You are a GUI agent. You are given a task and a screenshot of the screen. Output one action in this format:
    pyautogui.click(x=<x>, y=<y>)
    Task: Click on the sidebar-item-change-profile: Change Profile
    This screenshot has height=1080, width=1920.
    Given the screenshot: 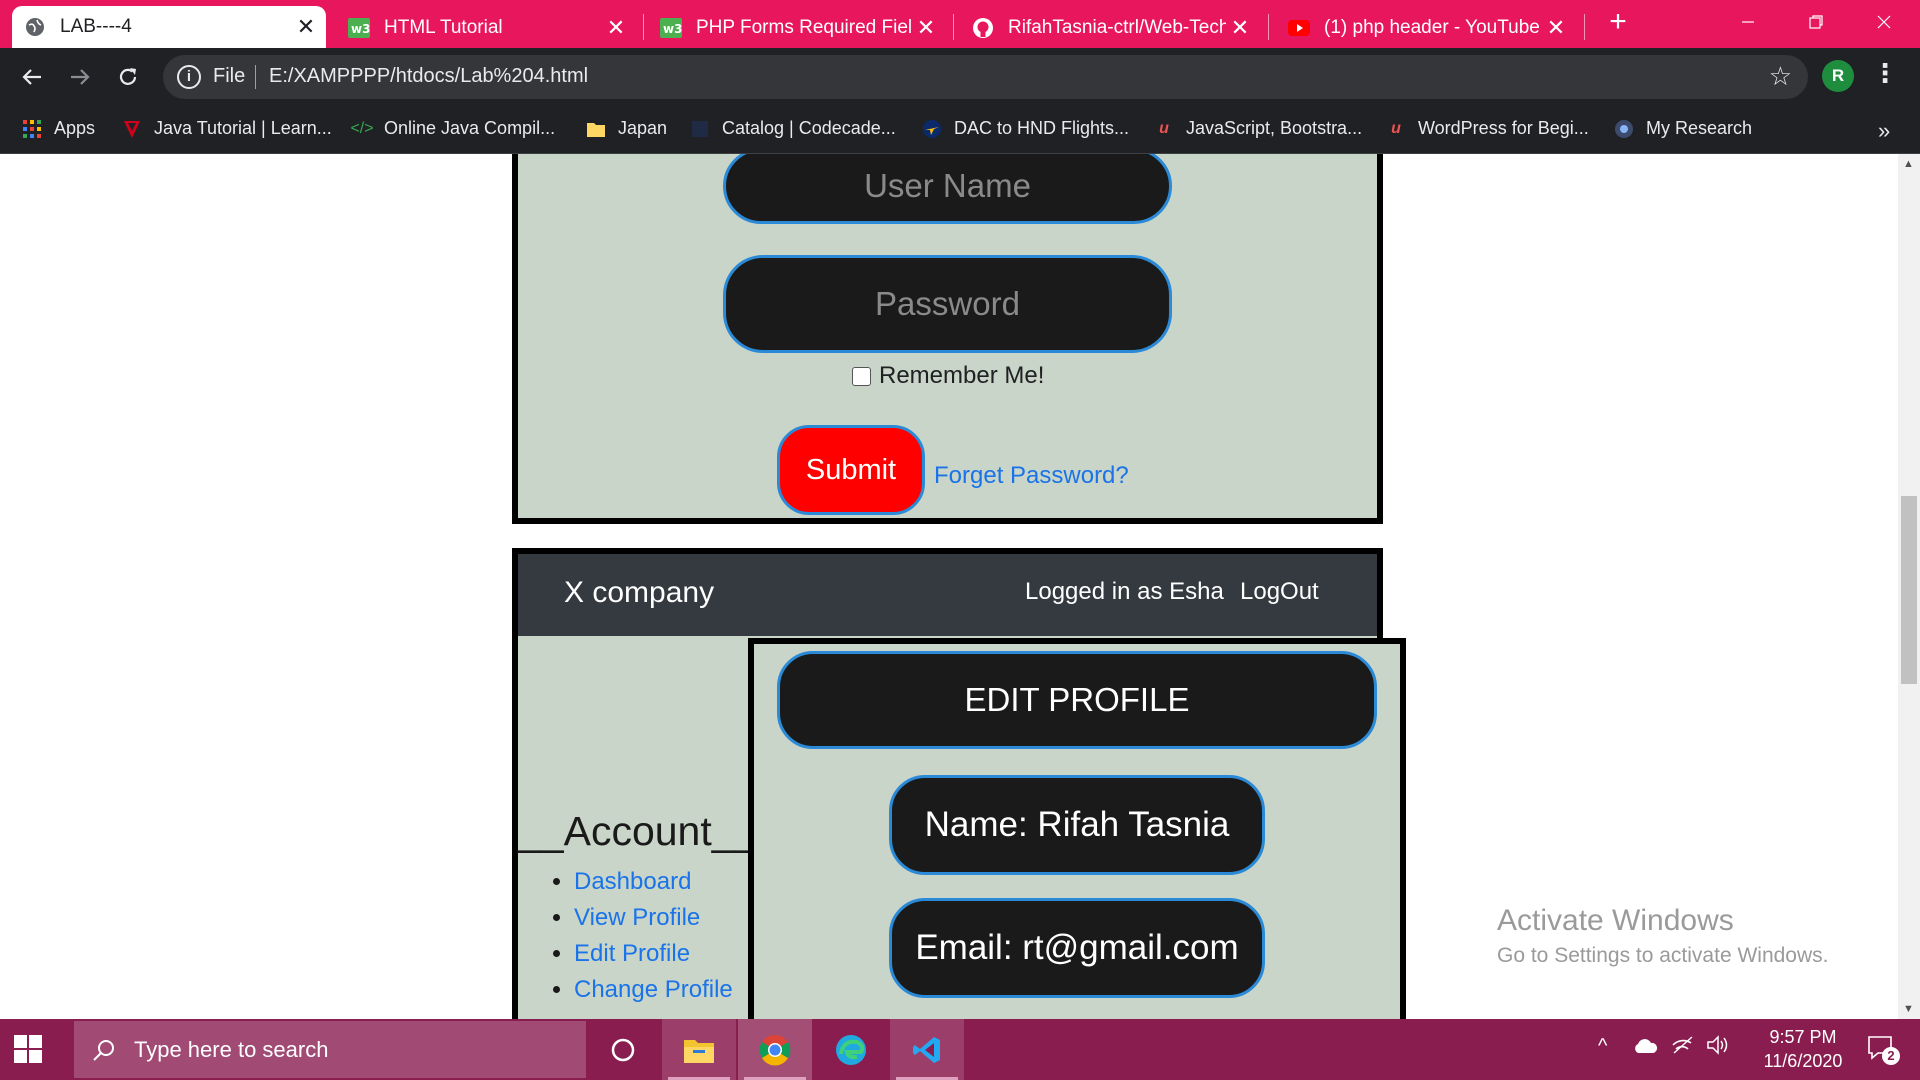 What is the action you would take?
    pyautogui.click(x=653, y=994)
    